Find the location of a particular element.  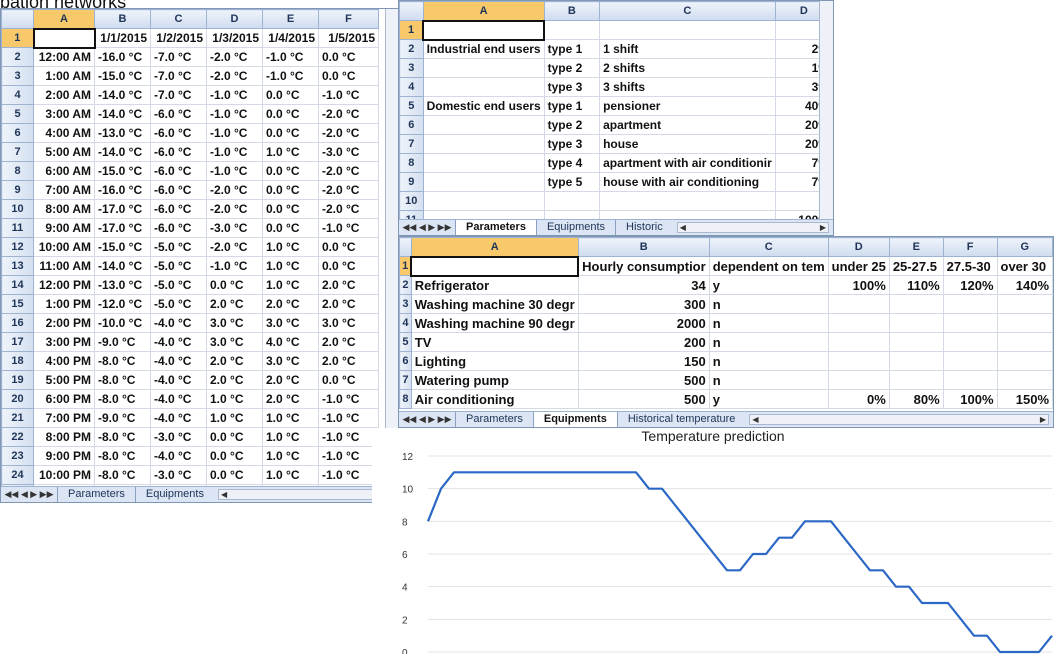

cell: 3:00 AM is located at coordinates (64, 114).